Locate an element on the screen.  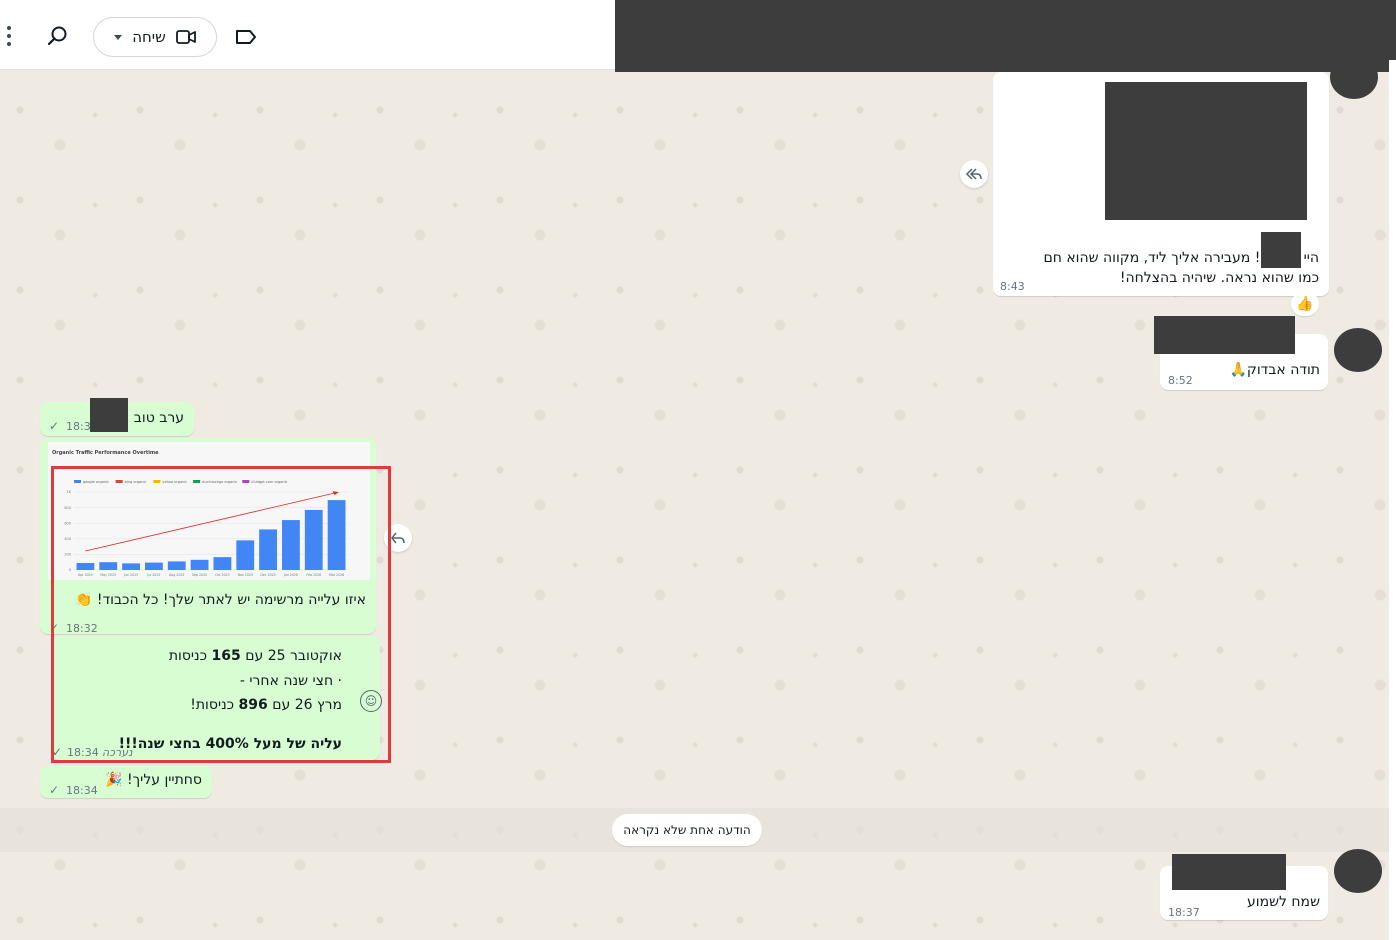
thumbs-up-icon: 👍 is located at coordinates (1305, 304).